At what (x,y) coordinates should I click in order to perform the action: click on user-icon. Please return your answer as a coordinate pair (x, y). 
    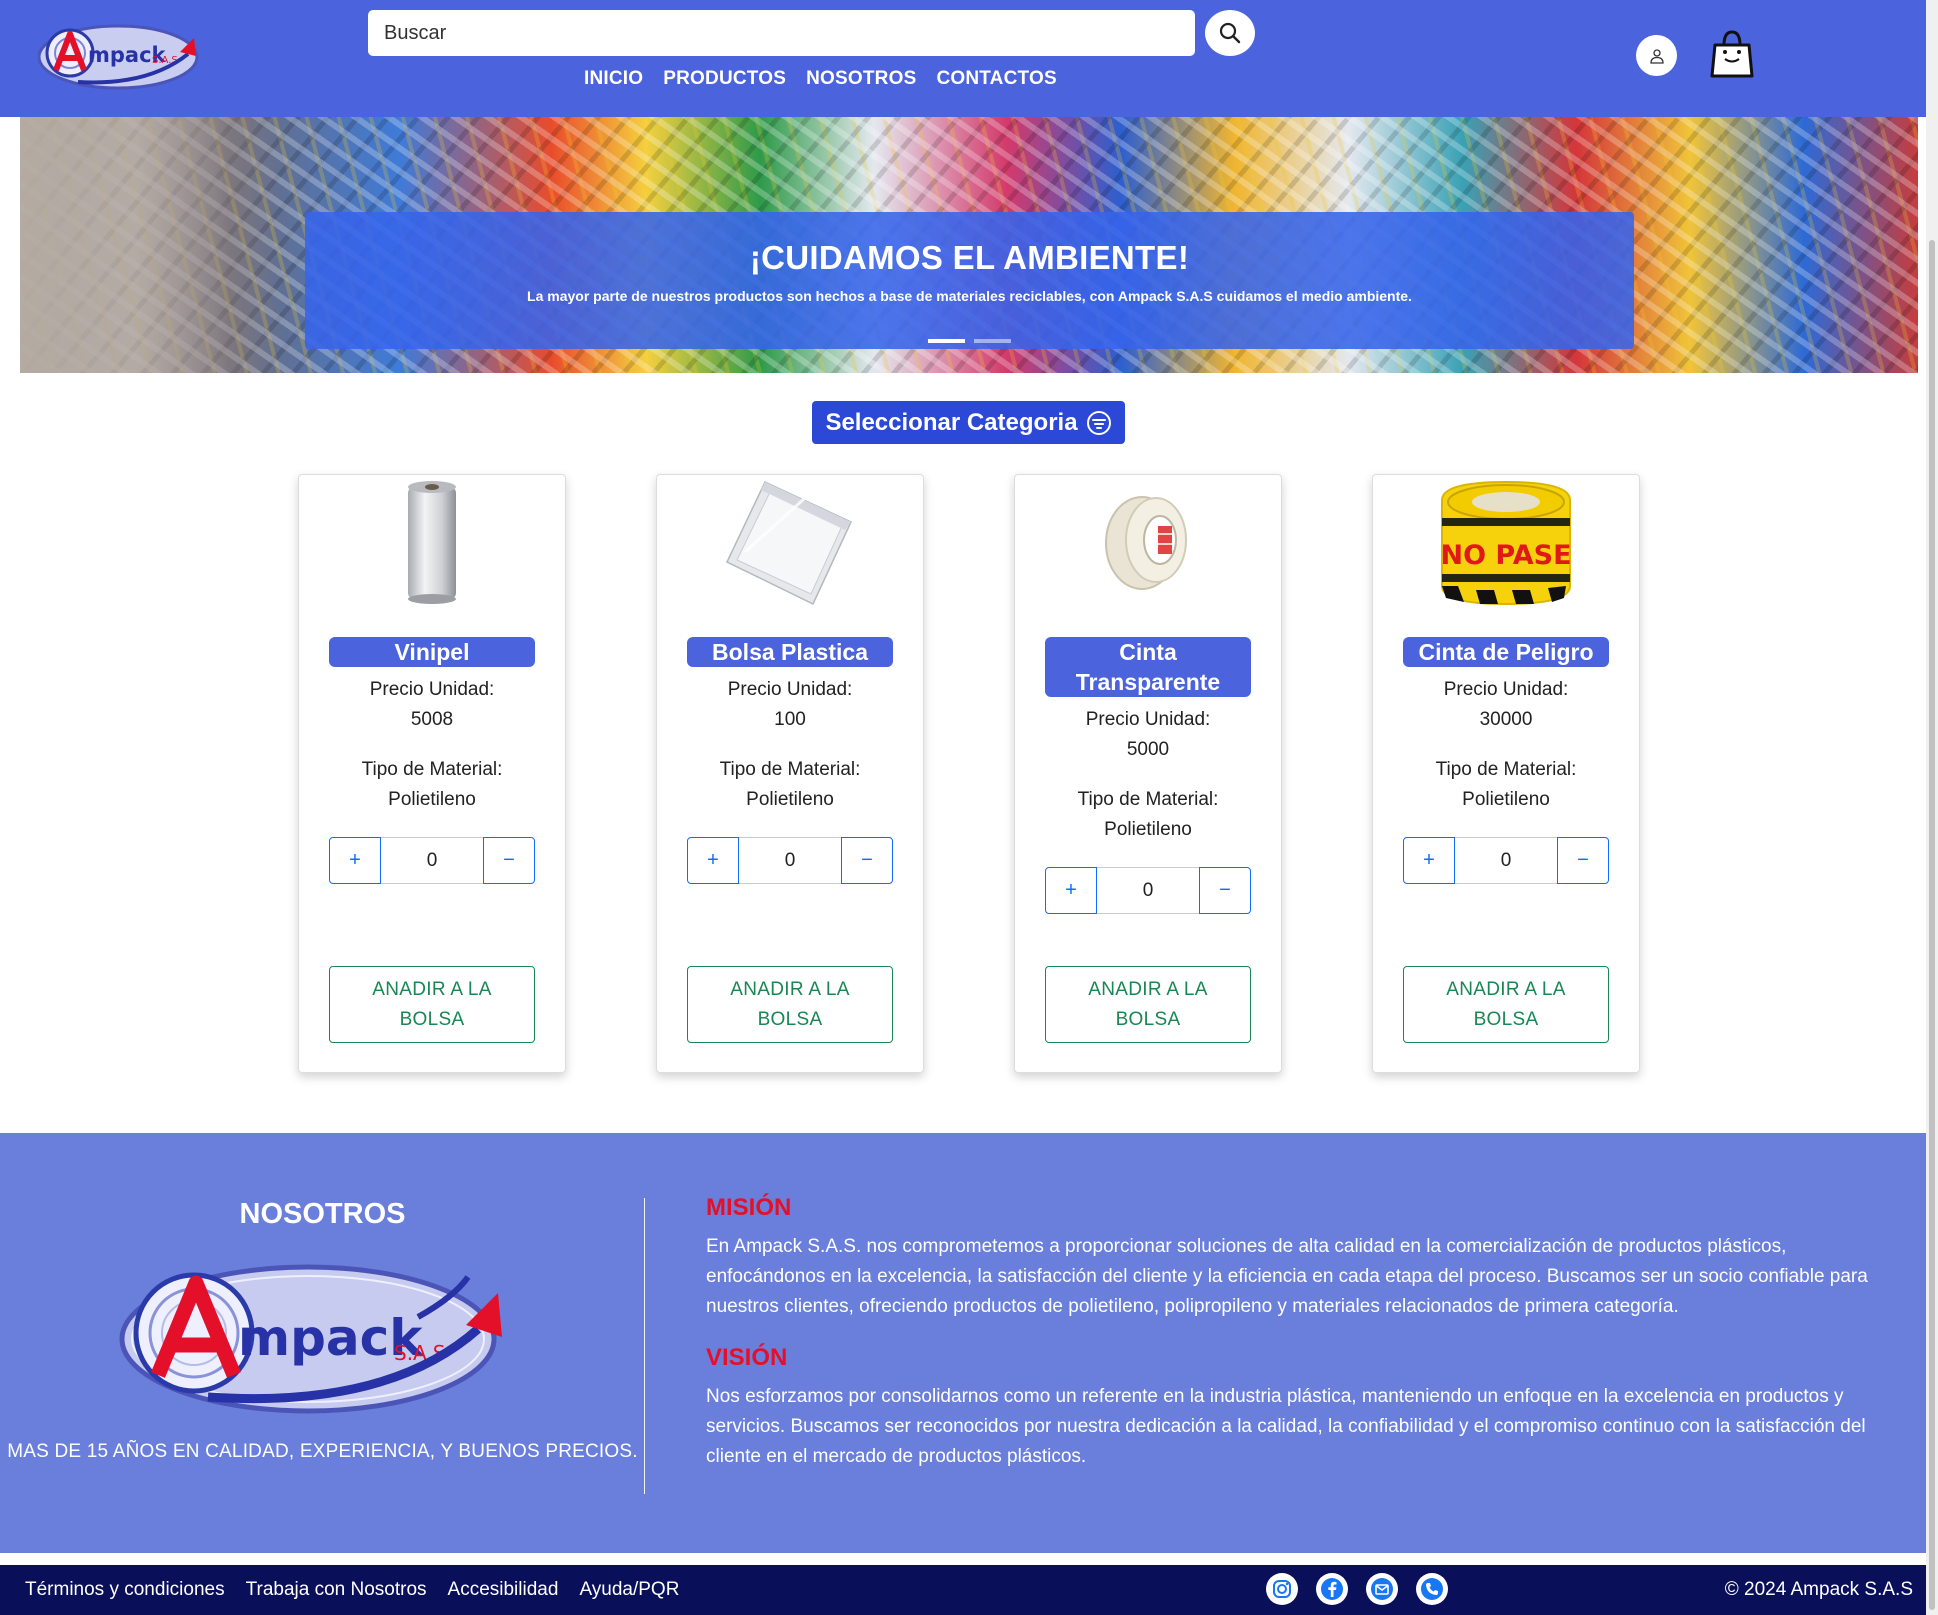
    Looking at the image, I should click on (1656, 56).